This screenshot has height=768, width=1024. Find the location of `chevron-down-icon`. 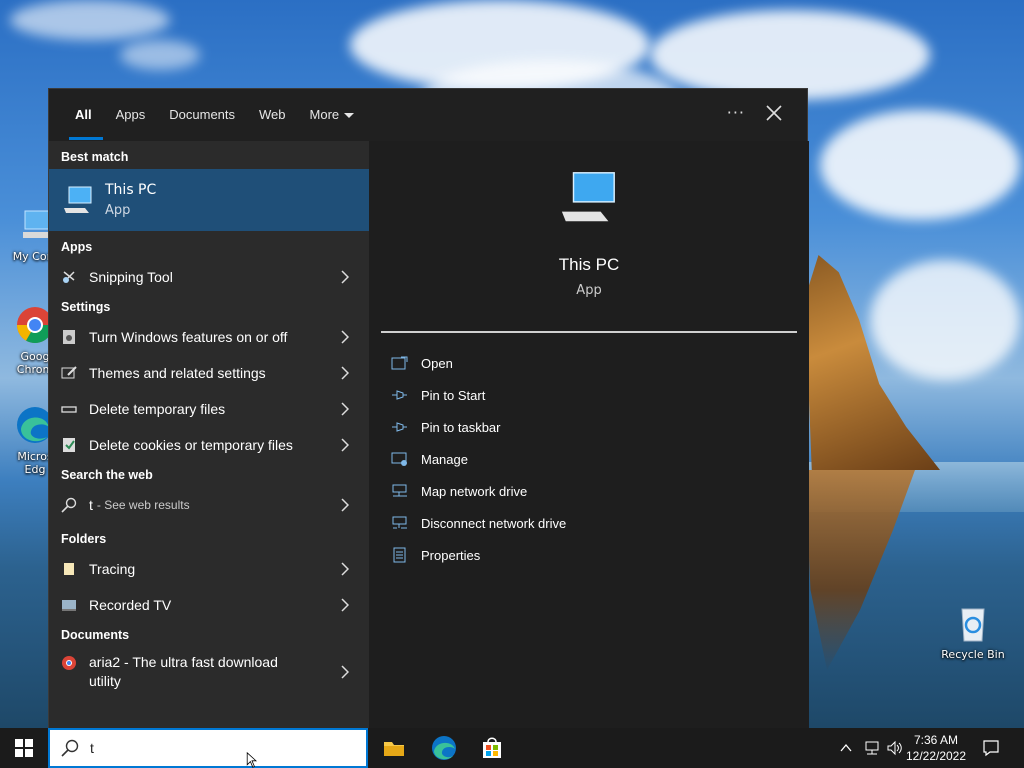

chevron-down-icon is located at coordinates (349, 116).